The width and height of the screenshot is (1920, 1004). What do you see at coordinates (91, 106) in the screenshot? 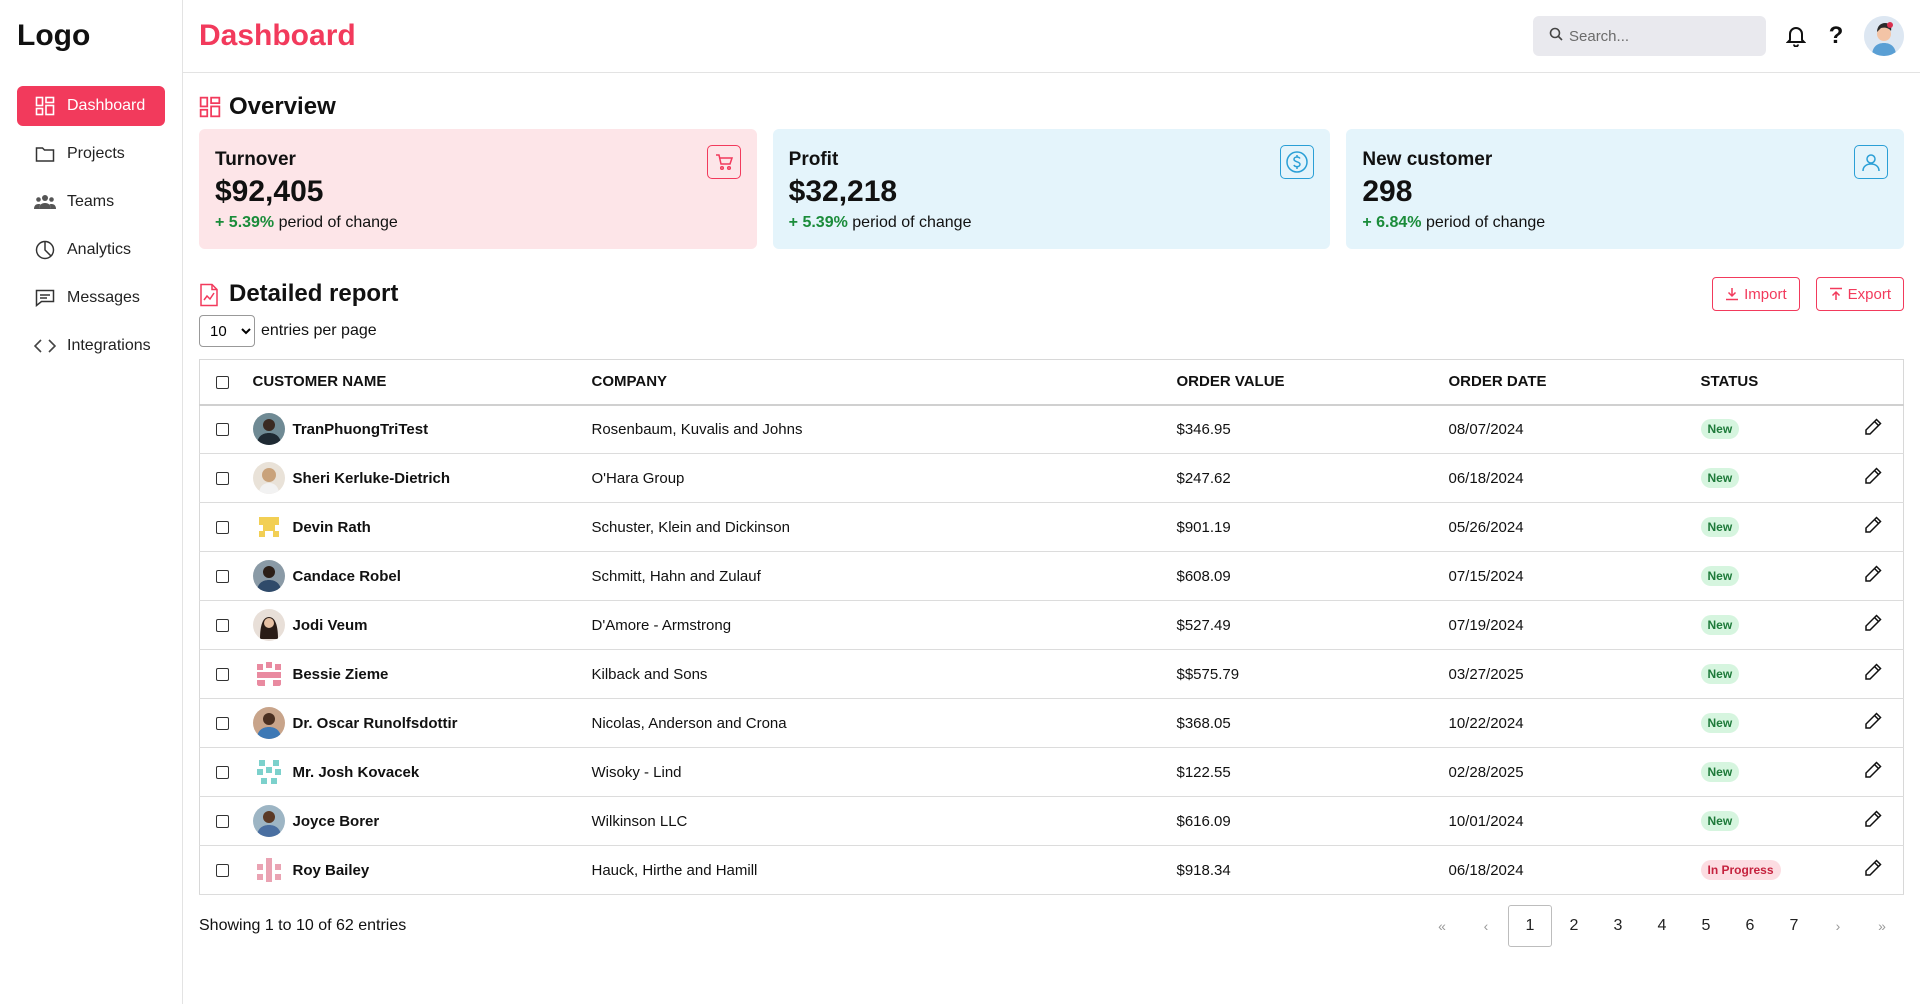
I see `sidebar-item-dashboard: Dashboard` at bounding box center [91, 106].